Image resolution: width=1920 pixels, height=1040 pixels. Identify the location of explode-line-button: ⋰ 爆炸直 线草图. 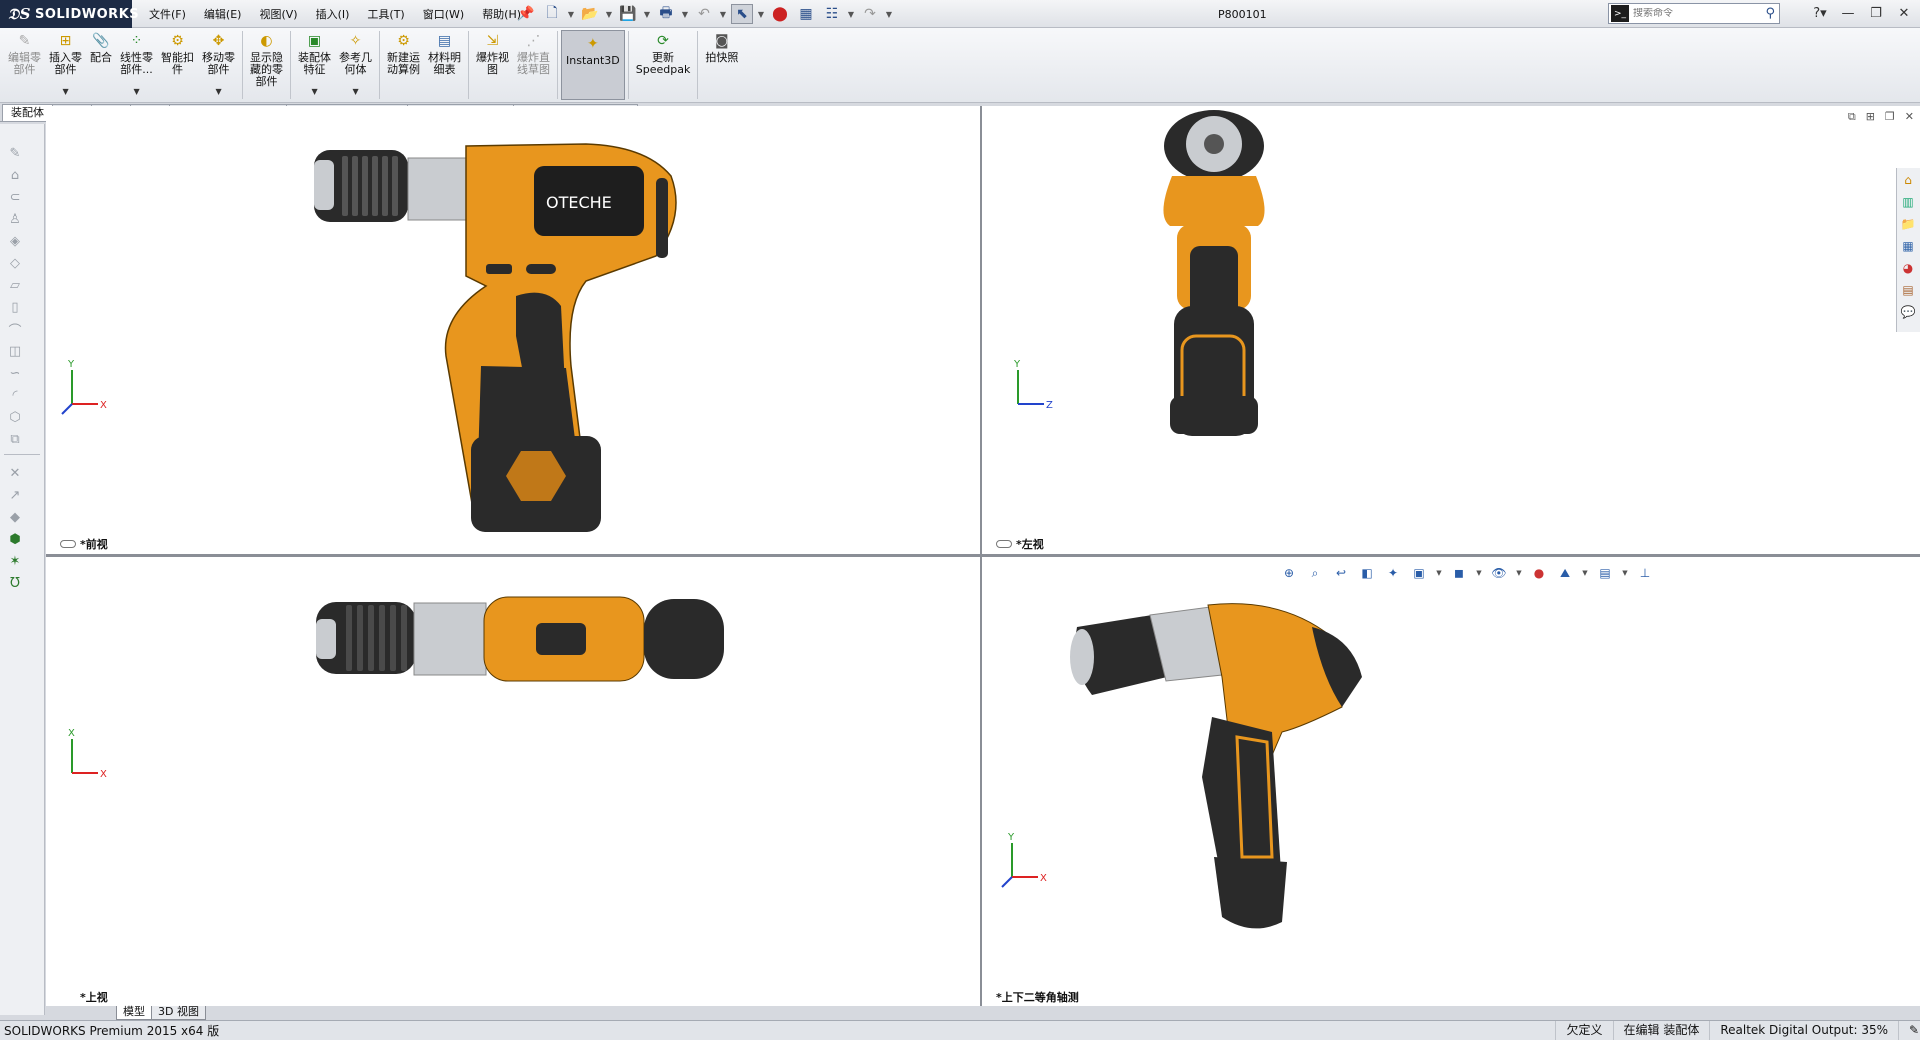
(533, 65).